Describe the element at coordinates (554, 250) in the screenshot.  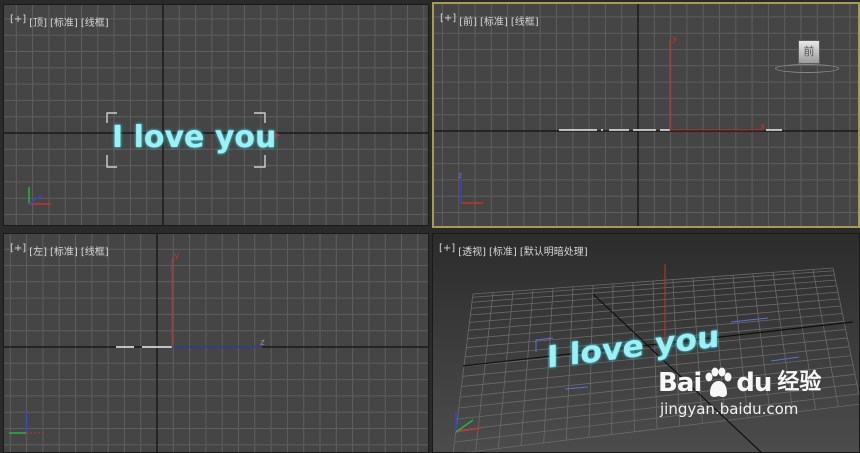
I see `viewport-persp-mode-menu: [默认明暗处理]` at that location.